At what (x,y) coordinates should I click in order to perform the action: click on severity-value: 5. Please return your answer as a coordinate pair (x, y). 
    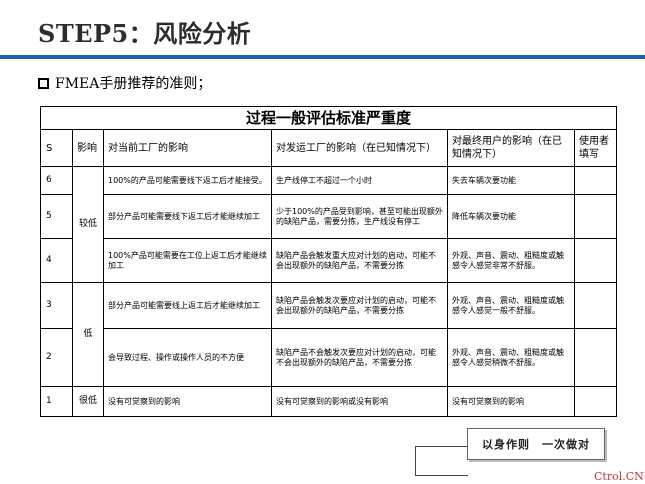
    Looking at the image, I should click on (56, 216).